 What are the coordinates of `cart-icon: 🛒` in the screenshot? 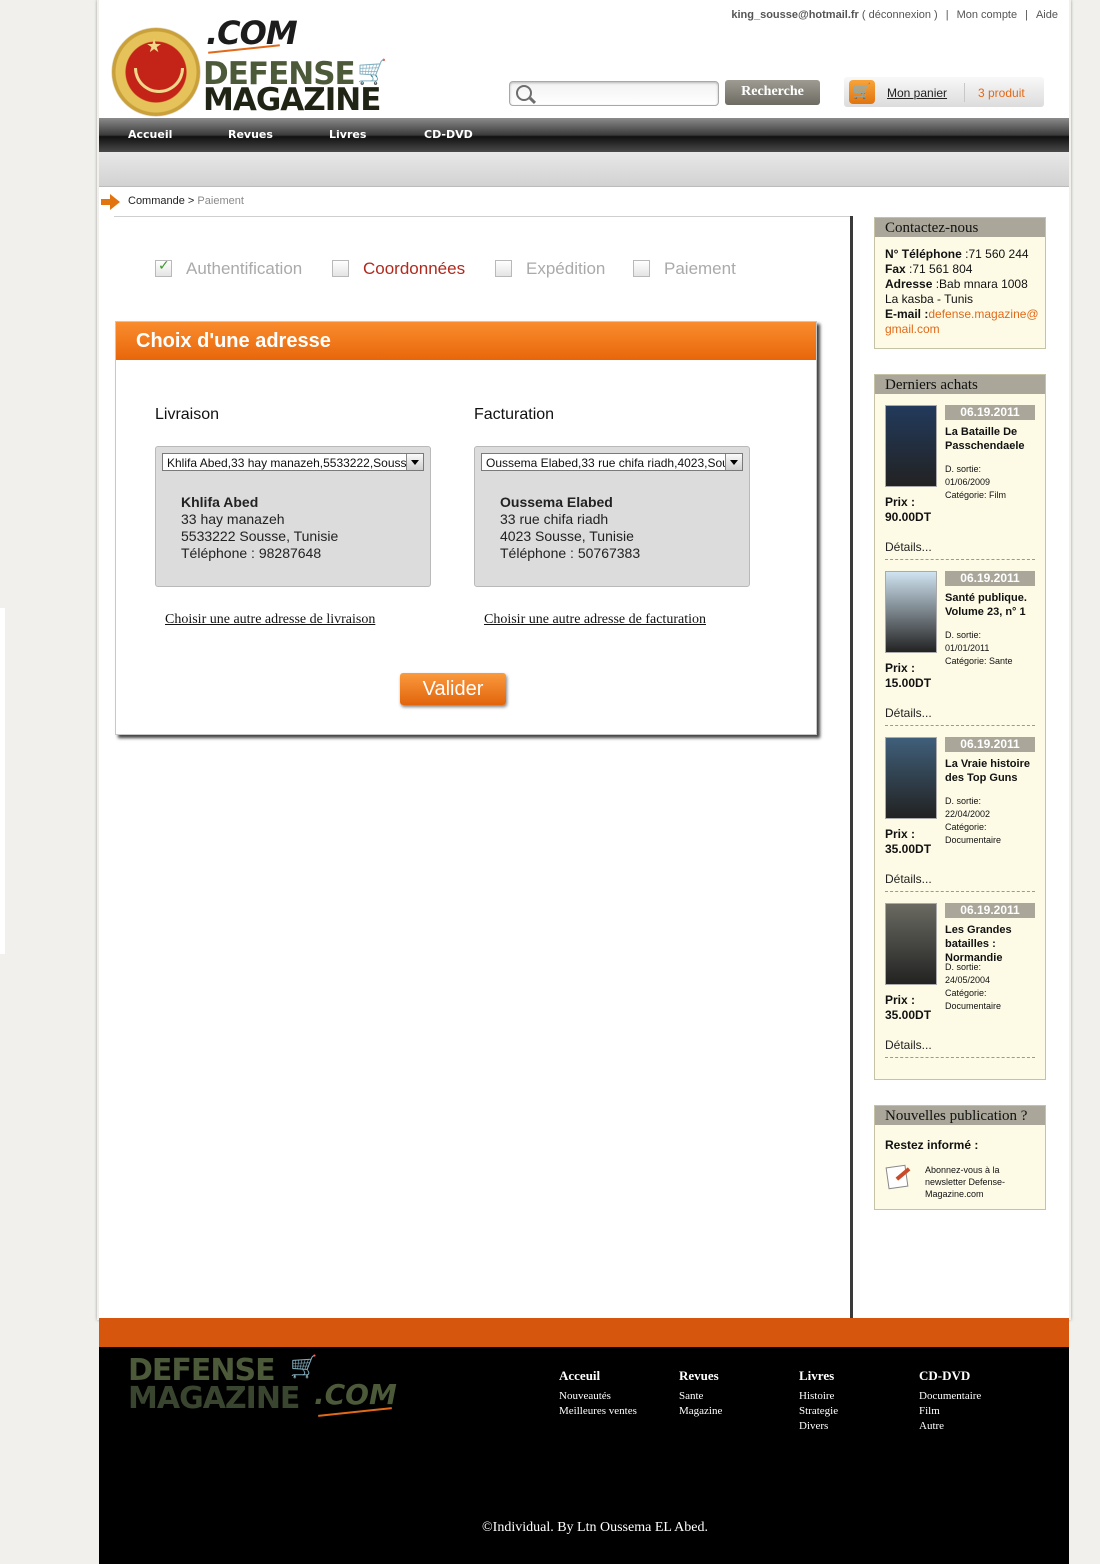 It's located at (862, 92).